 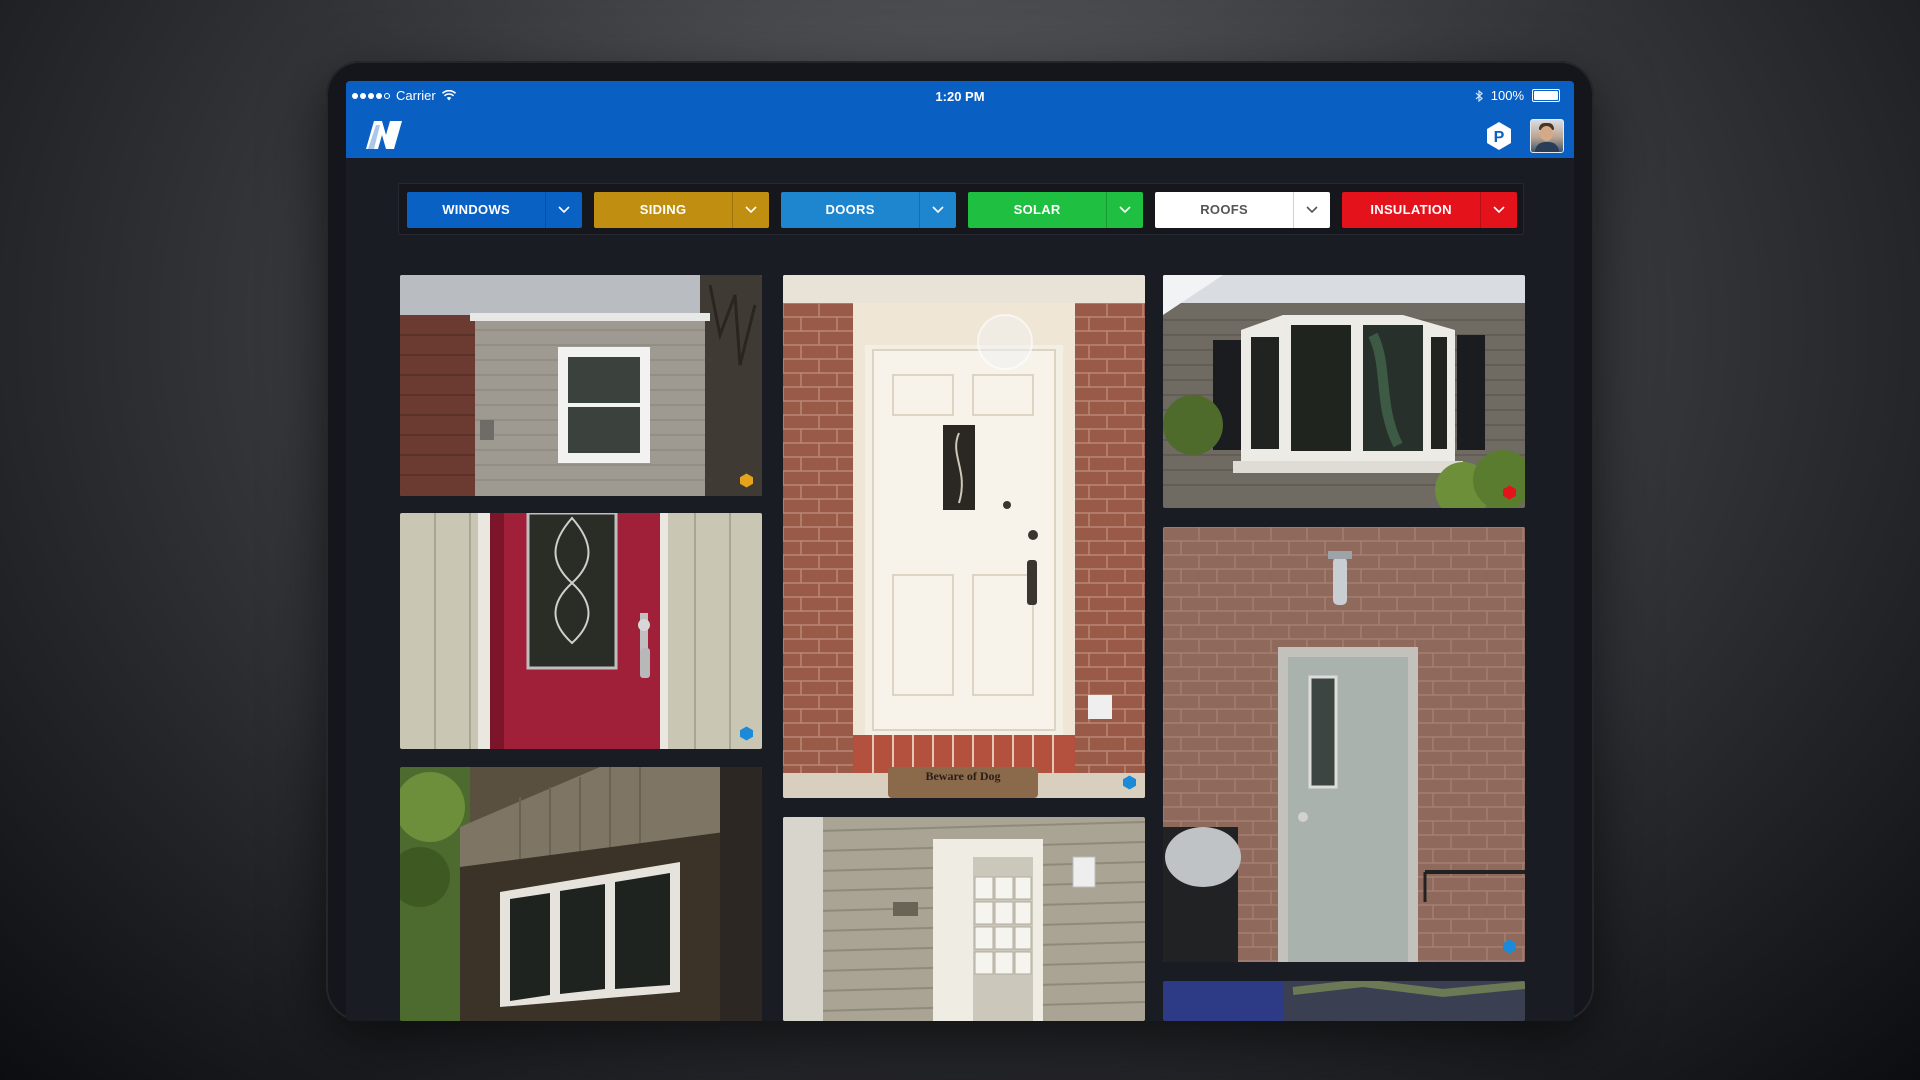 What do you see at coordinates (476, 210) in the screenshot?
I see `filter-label: WINDOWS` at bounding box center [476, 210].